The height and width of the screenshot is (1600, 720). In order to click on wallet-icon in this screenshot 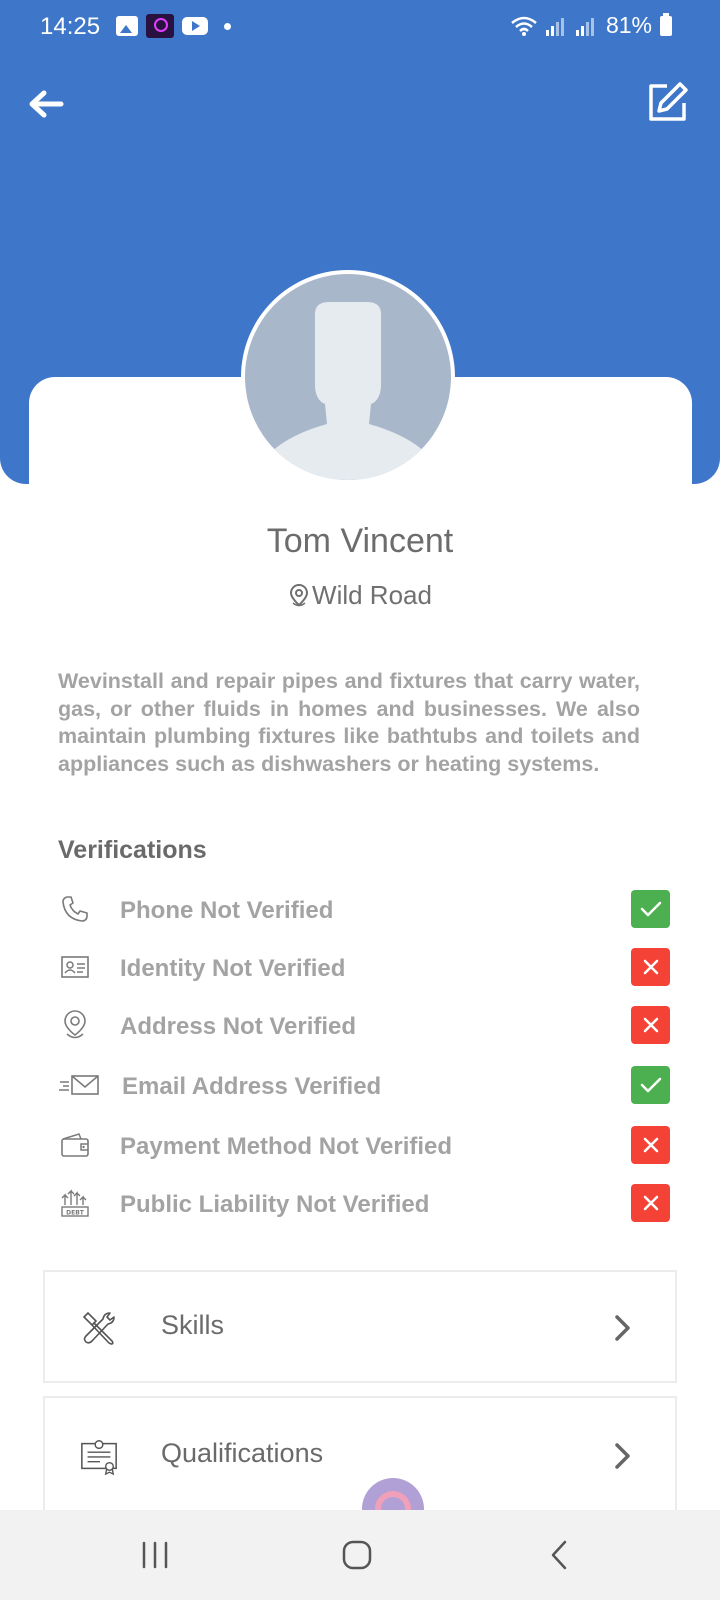, I will do `click(75, 1145)`.